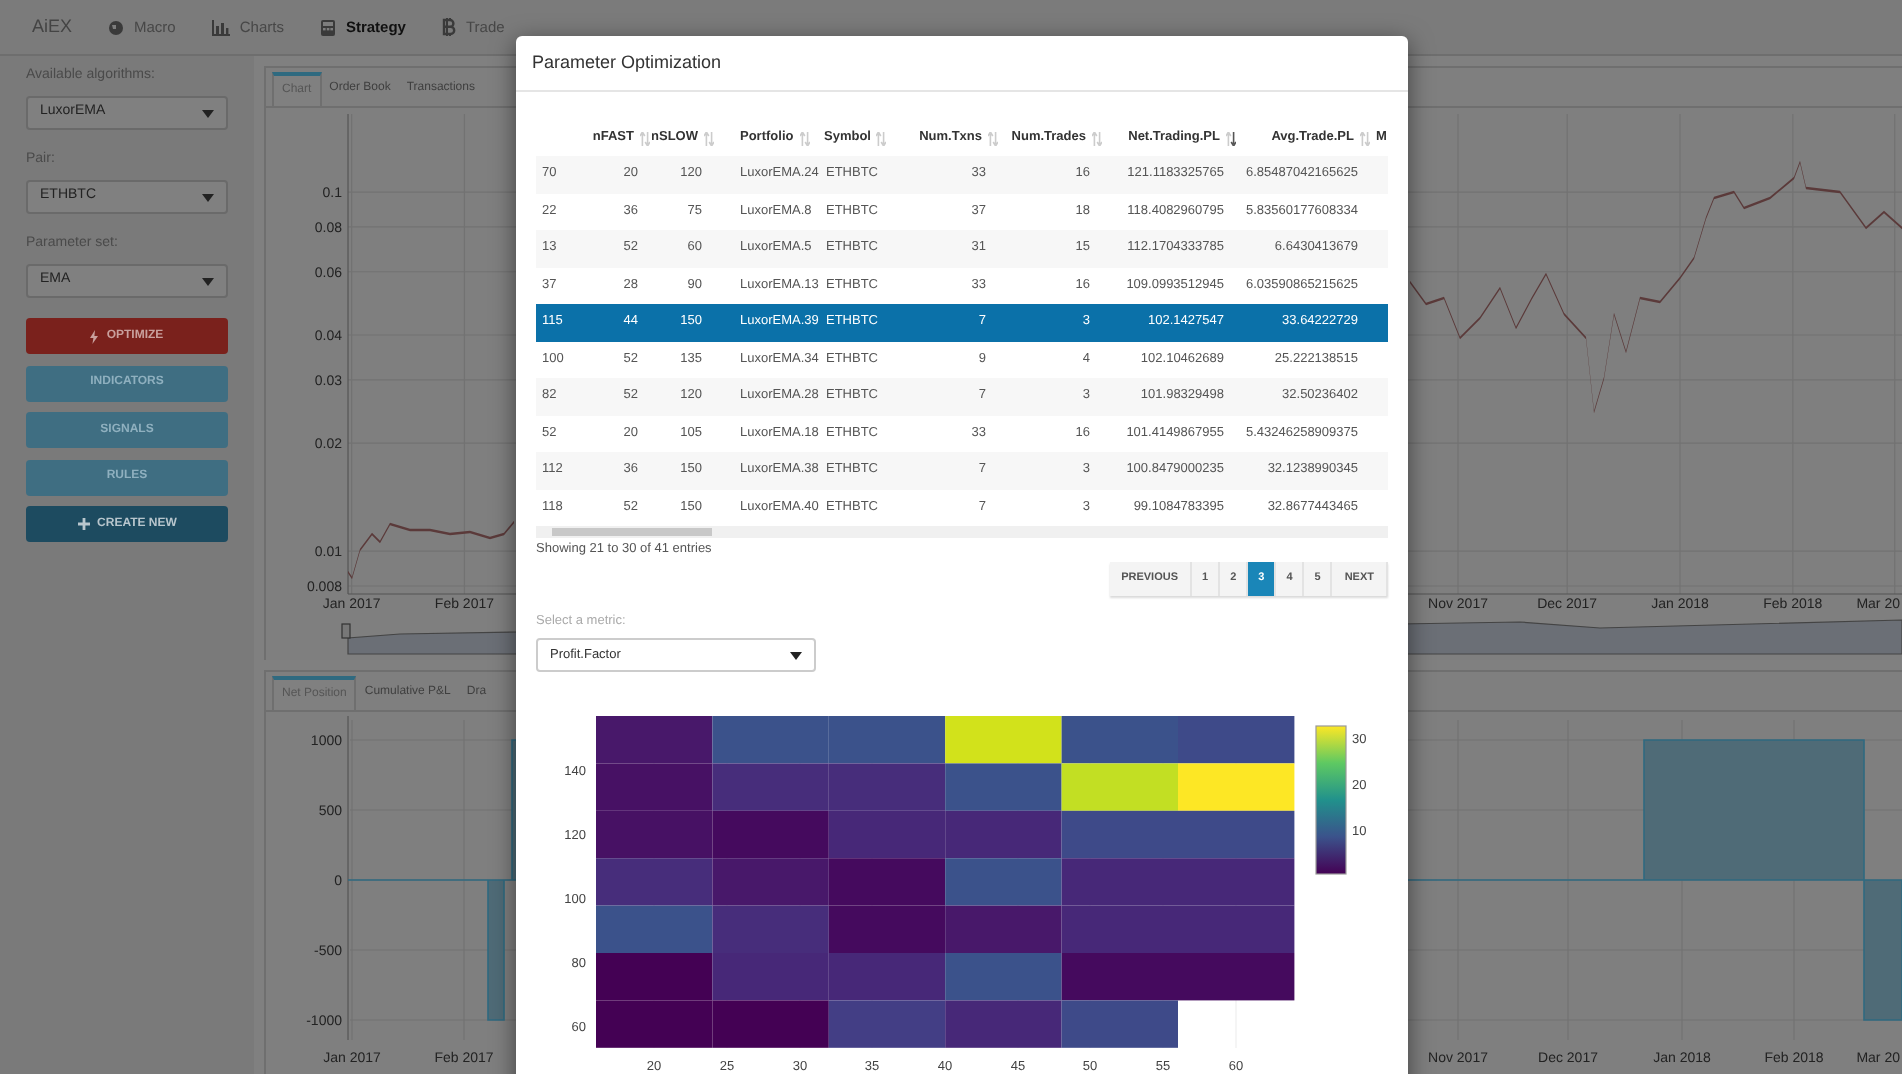  What do you see at coordinates (627, 62) in the screenshot?
I see `modal-title: Parameter Optimization` at bounding box center [627, 62].